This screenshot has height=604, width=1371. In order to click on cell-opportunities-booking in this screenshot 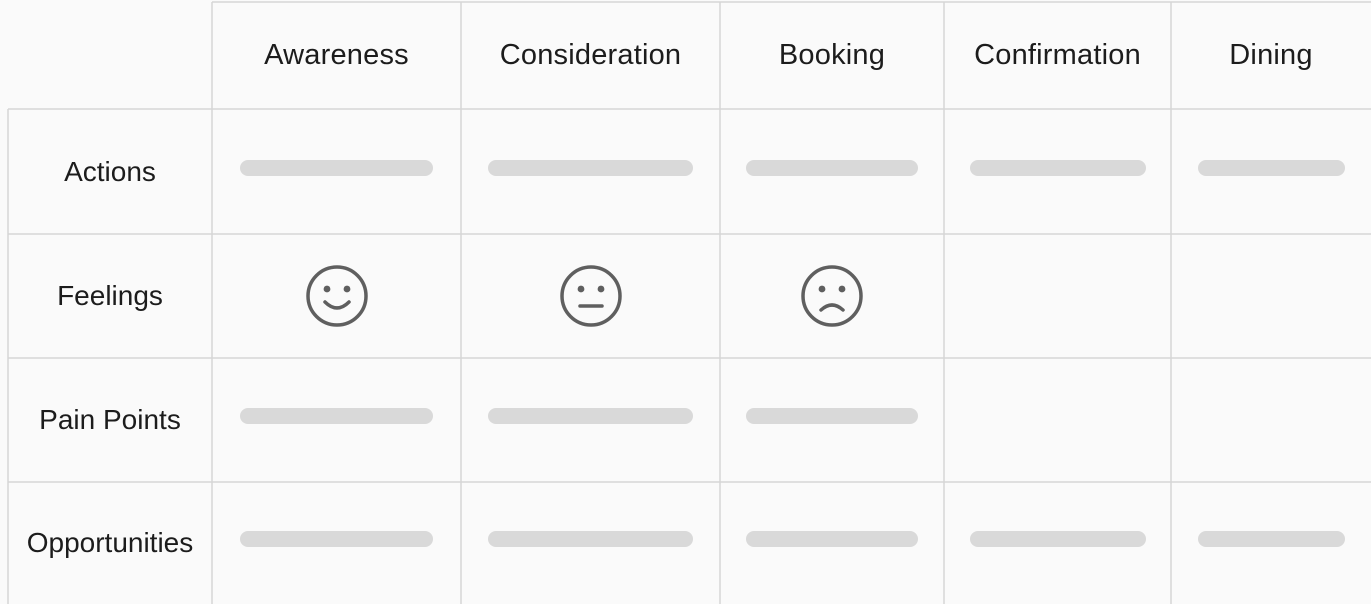, I will do `click(832, 543)`.